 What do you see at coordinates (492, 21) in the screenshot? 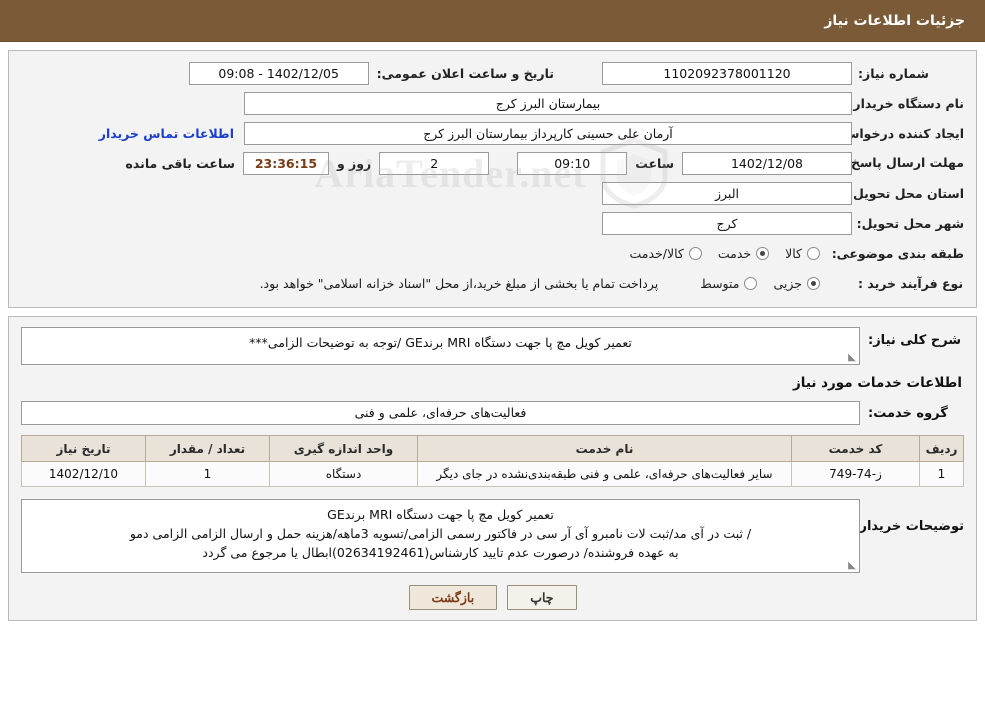
I see `header-bar: جزئیات اطلاعات نیاز` at bounding box center [492, 21].